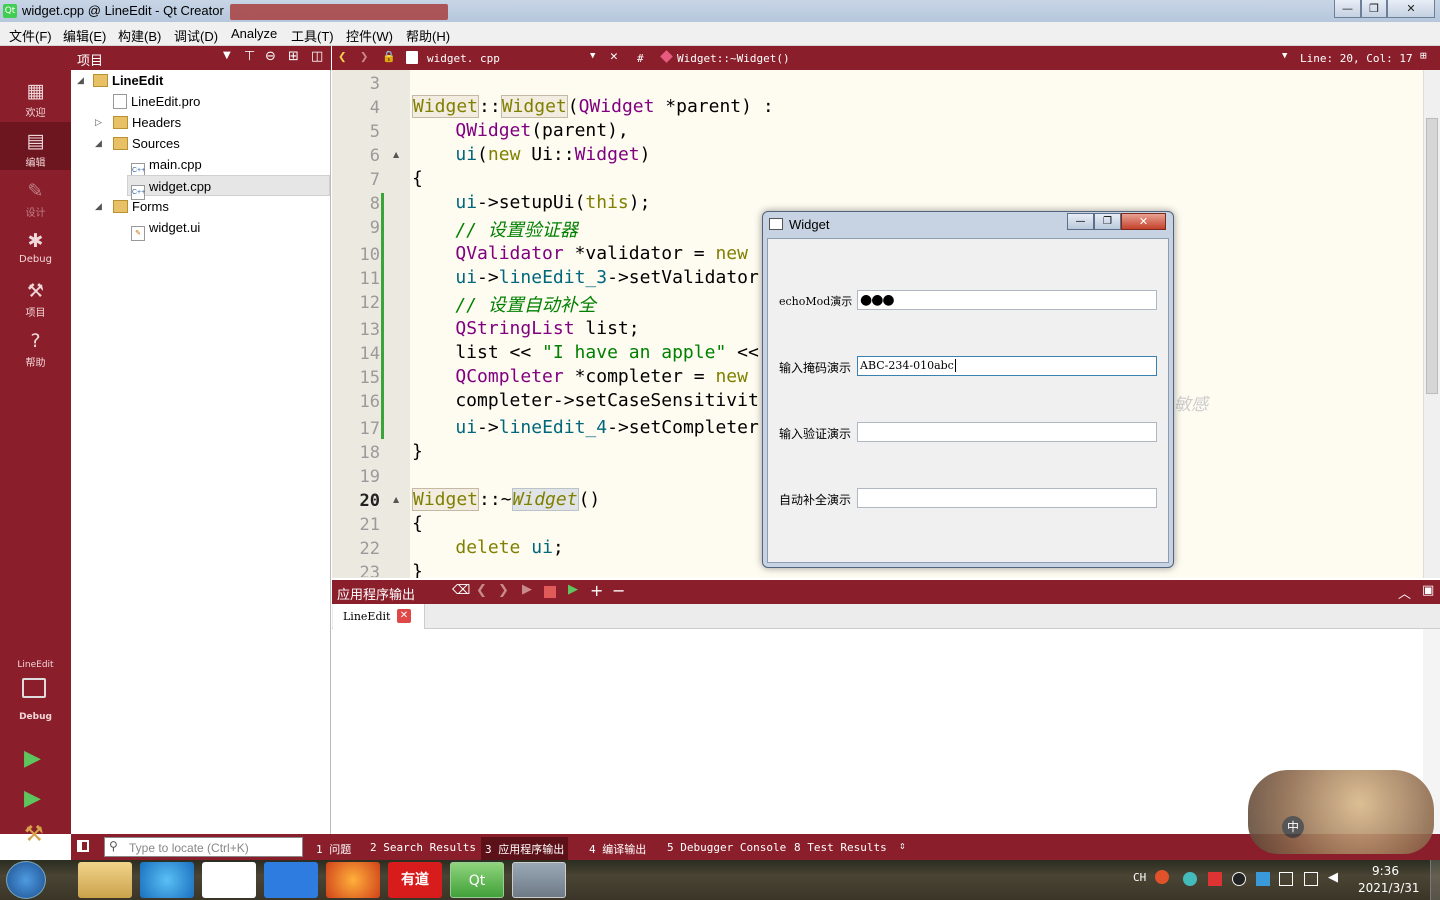  I want to click on widget-close-button: ✕, so click(1143, 221).